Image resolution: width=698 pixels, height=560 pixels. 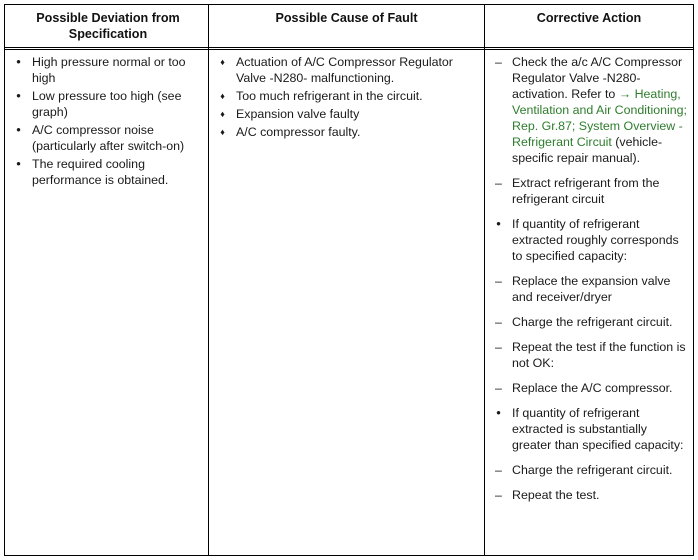 What do you see at coordinates (592, 388) in the screenshot?
I see `item-text: Replace the A/C compressor.` at bounding box center [592, 388].